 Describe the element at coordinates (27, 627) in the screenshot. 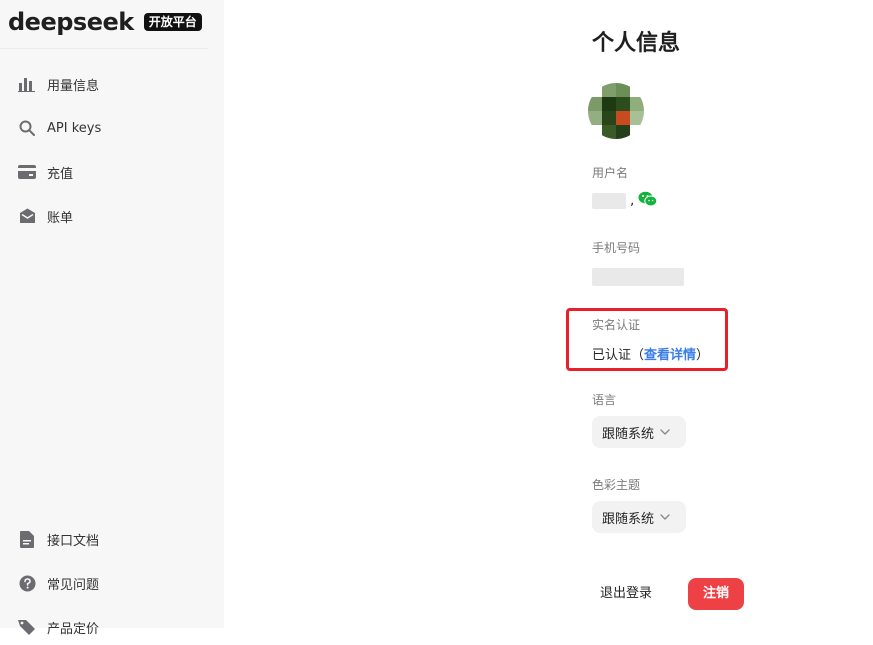

I see `tag-icon` at that location.